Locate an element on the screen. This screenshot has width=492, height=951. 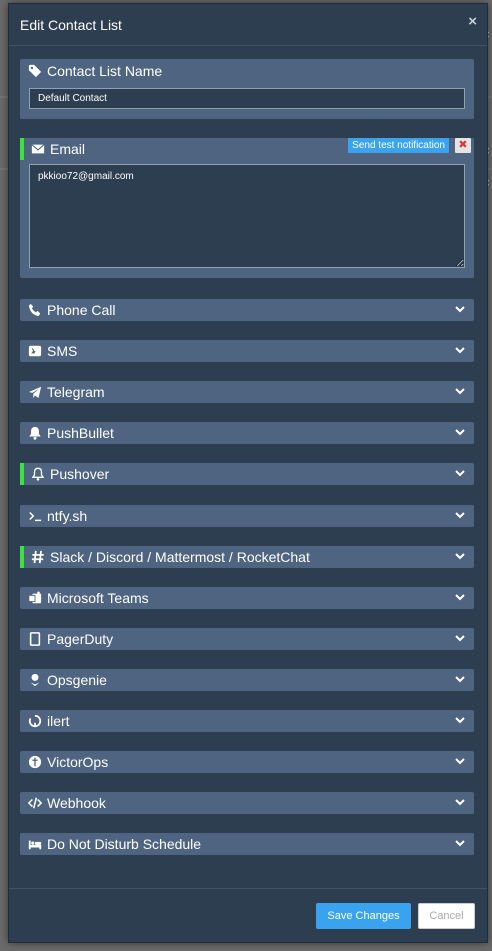
sms-icon is located at coordinates (35, 351).